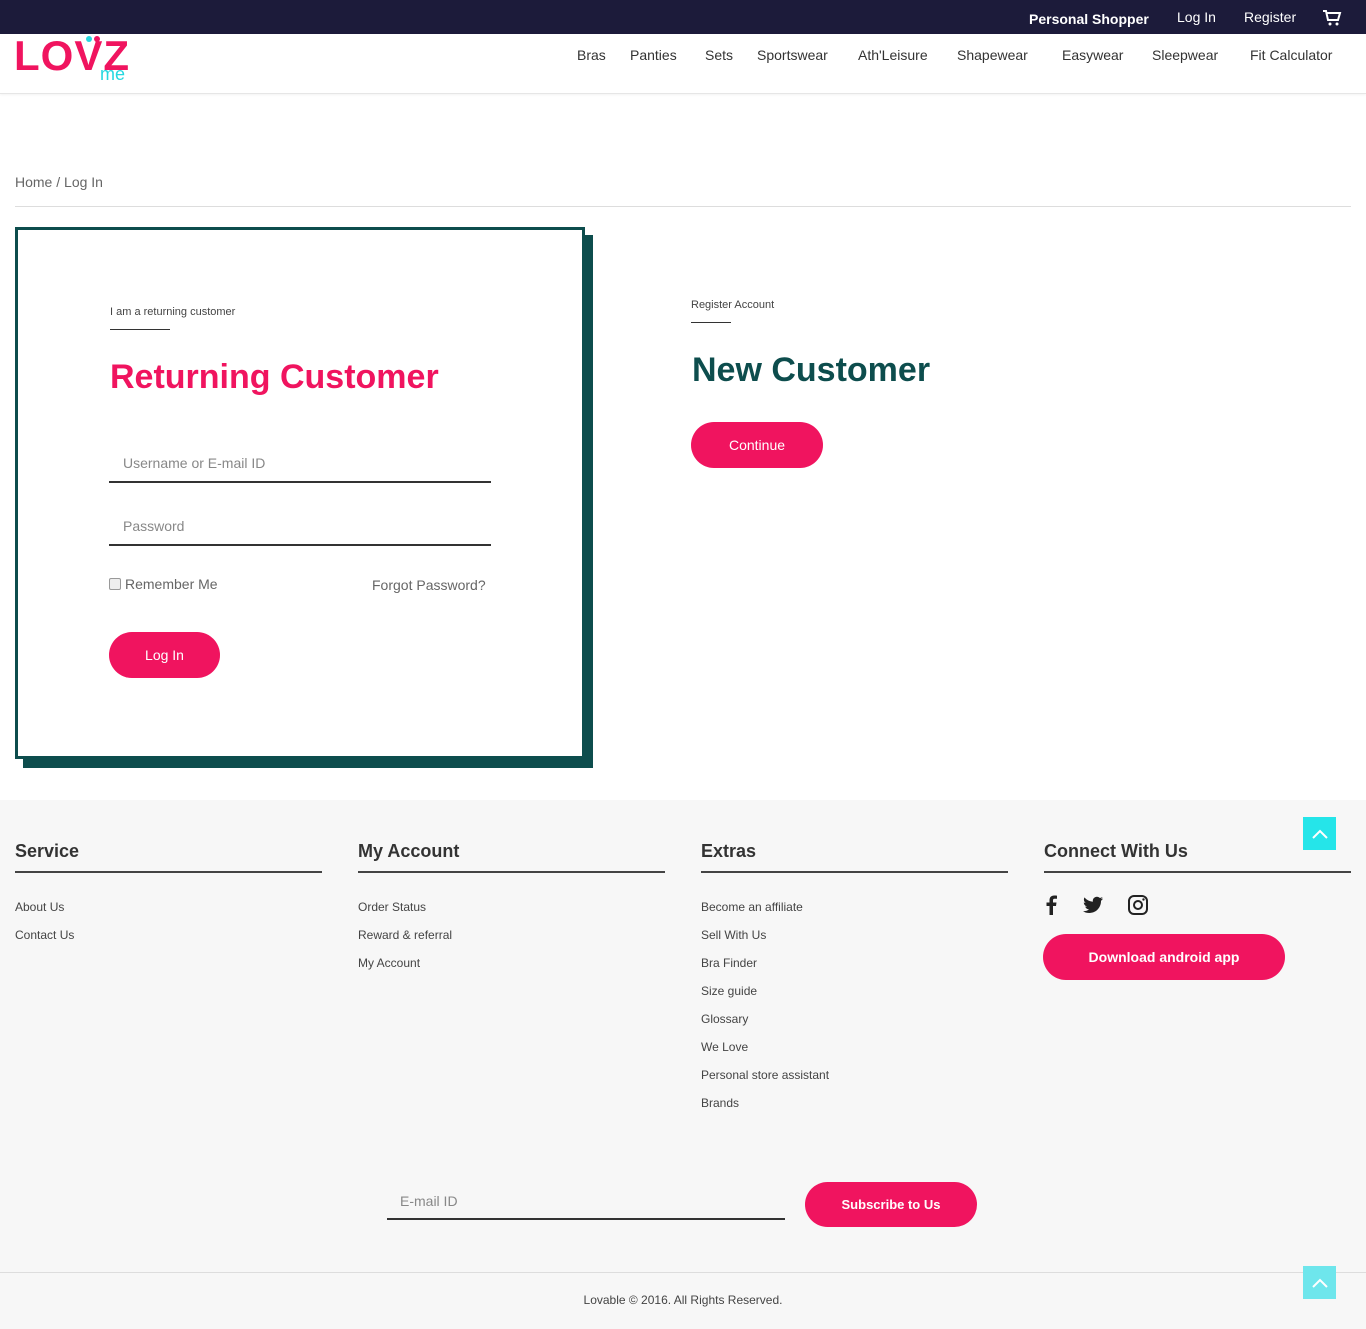  What do you see at coordinates (409, 851) in the screenshot?
I see `footer-account-title: My Account` at bounding box center [409, 851].